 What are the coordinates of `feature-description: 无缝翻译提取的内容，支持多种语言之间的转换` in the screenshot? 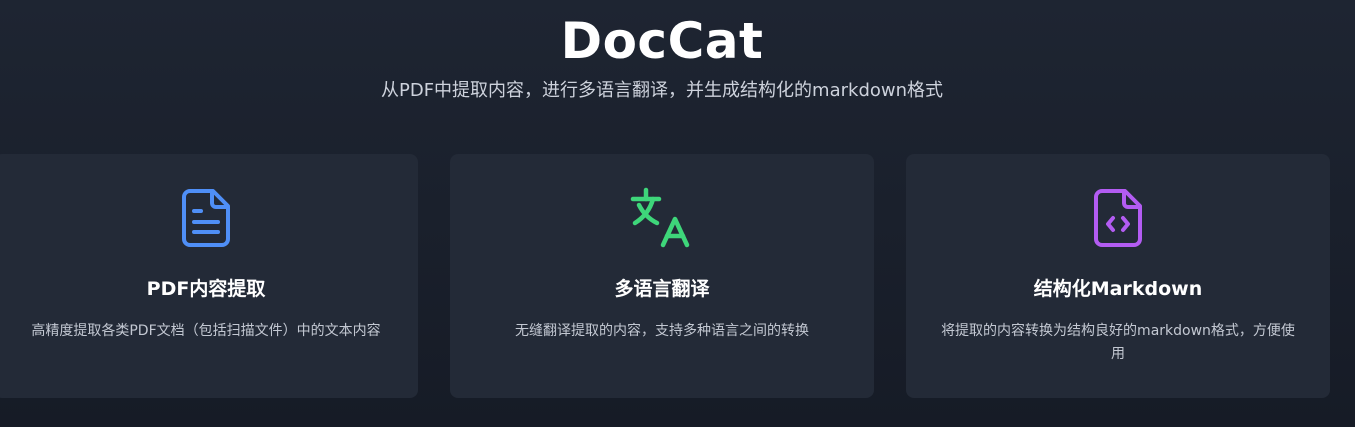 It's located at (662, 331).